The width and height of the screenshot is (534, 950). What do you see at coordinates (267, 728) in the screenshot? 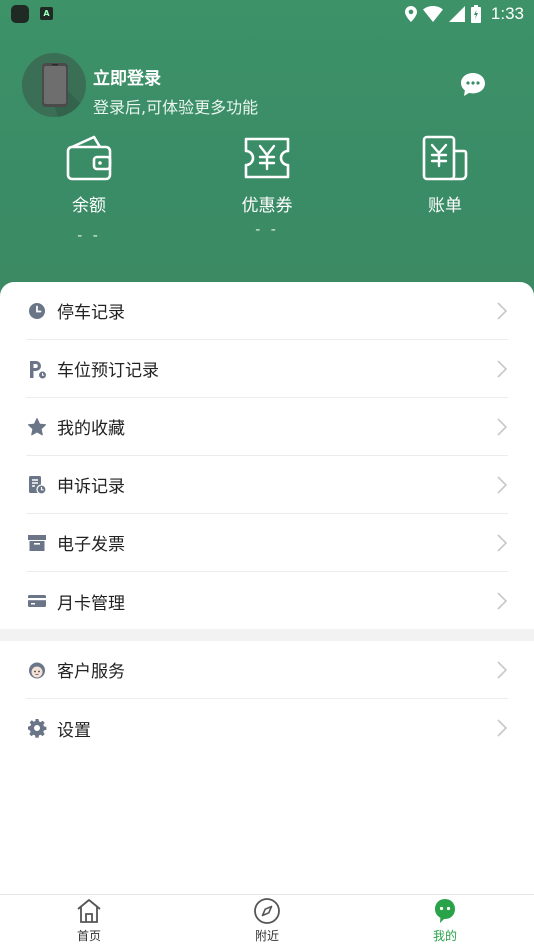
I see `menu-item-settings: 设置` at bounding box center [267, 728].